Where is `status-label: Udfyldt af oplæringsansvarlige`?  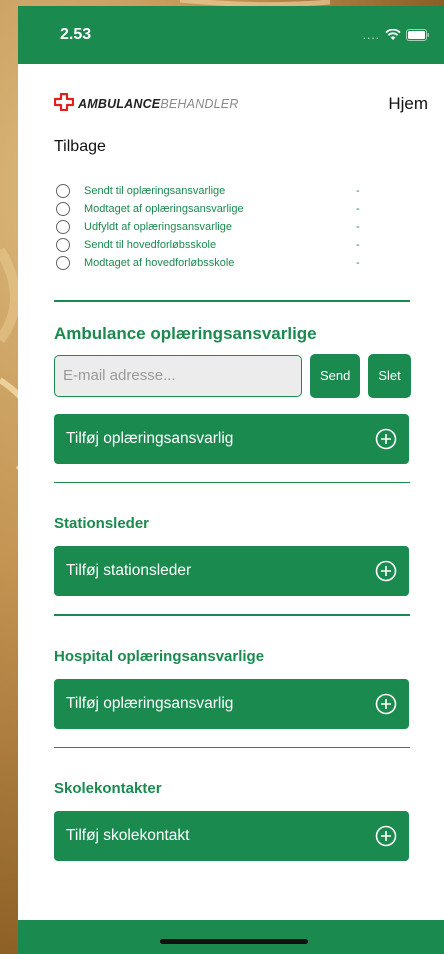 status-label: Udfyldt af oplæringsansvarlige is located at coordinates (158, 227).